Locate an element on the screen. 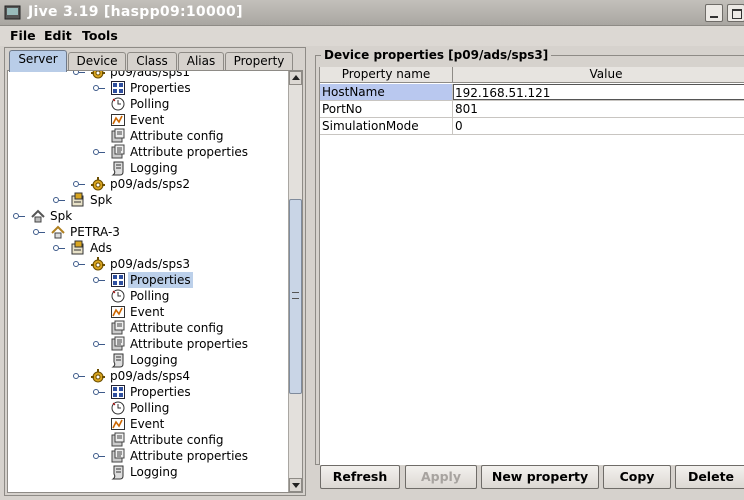 The height and width of the screenshot is (500, 744). scroll-down-arrow-icon is located at coordinates (295, 485).